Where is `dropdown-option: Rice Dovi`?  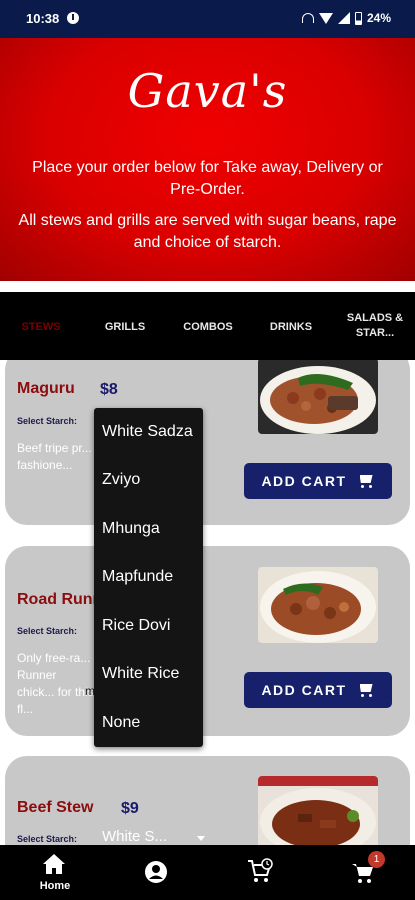
dropdown-option: Rice Dovi is located at coordinates (136, 626).